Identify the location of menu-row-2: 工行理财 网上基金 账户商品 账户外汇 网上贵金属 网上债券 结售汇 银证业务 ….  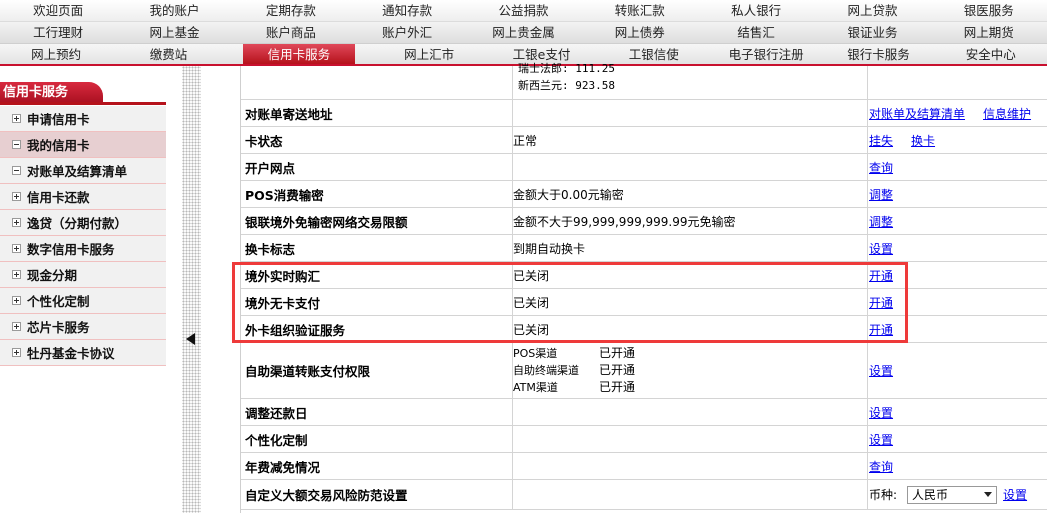
(523, 33).